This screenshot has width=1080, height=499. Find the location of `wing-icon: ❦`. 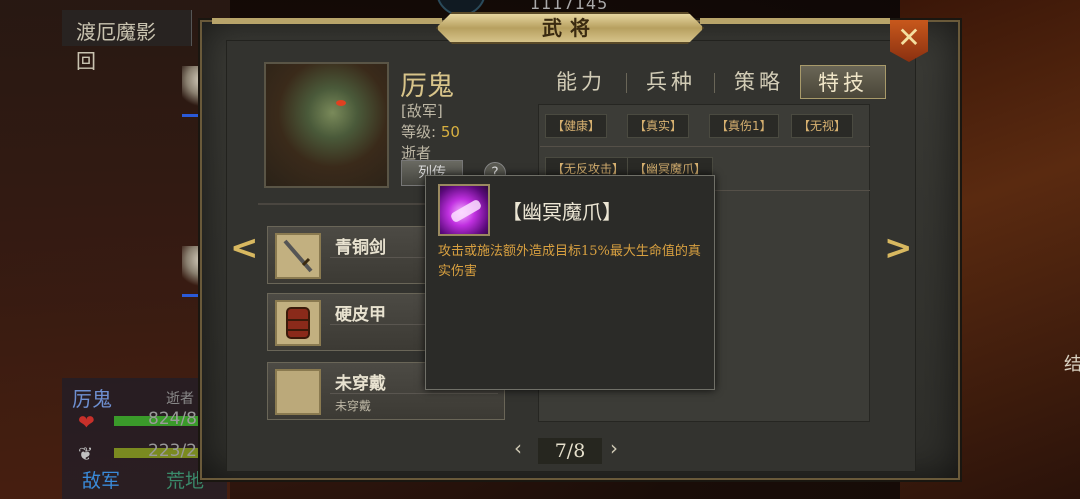

wing-icon: ❦ is located at coordinates (86, 454).